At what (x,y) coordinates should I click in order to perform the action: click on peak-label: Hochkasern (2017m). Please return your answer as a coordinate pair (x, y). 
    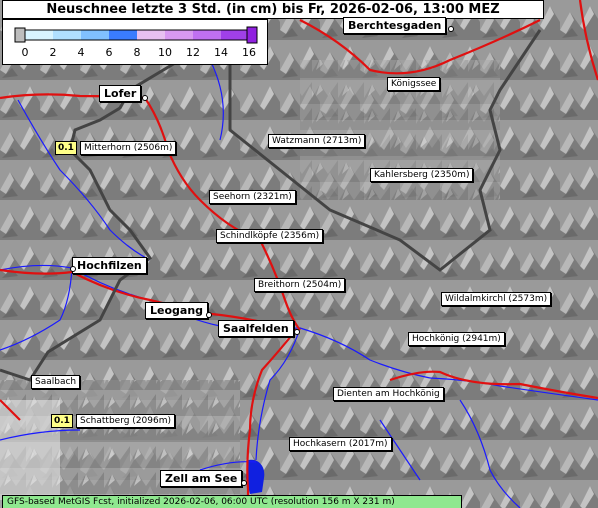
    Looking at the image, I should click on (340, 444).